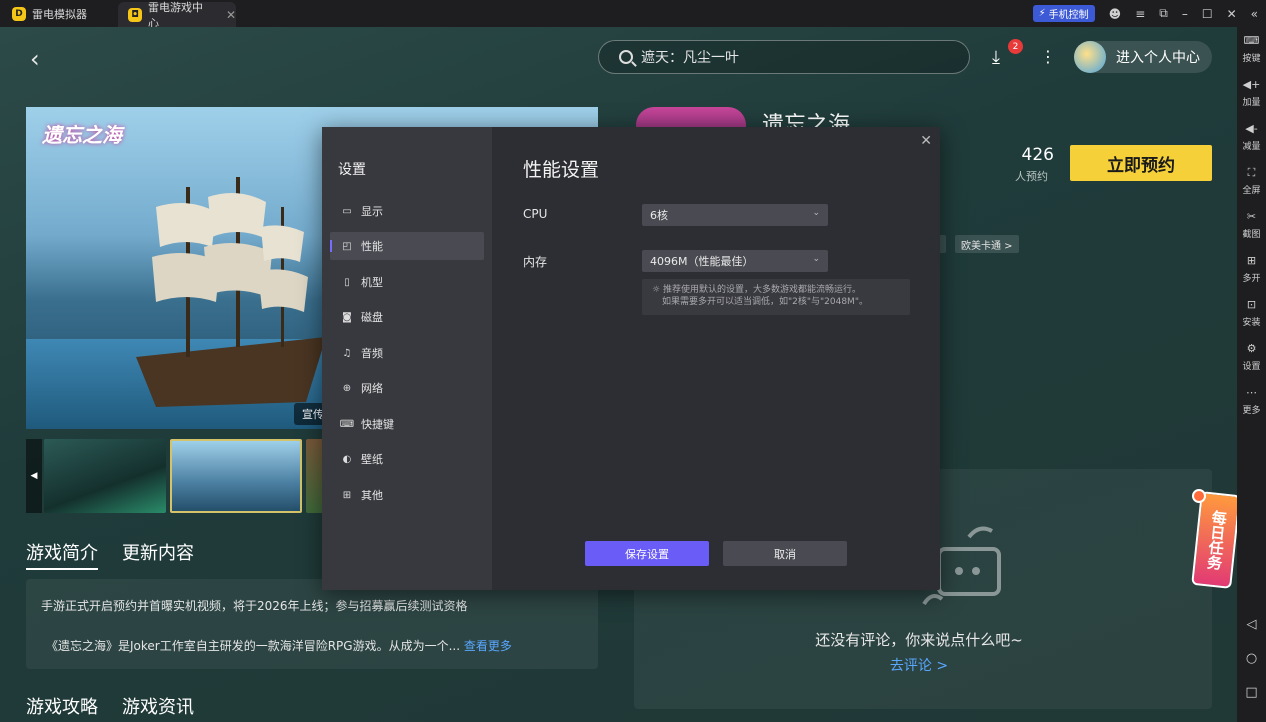  Describe the element at coordinates (1185, 14) in the screenshot. I see `minimize-icon: –` at that location.